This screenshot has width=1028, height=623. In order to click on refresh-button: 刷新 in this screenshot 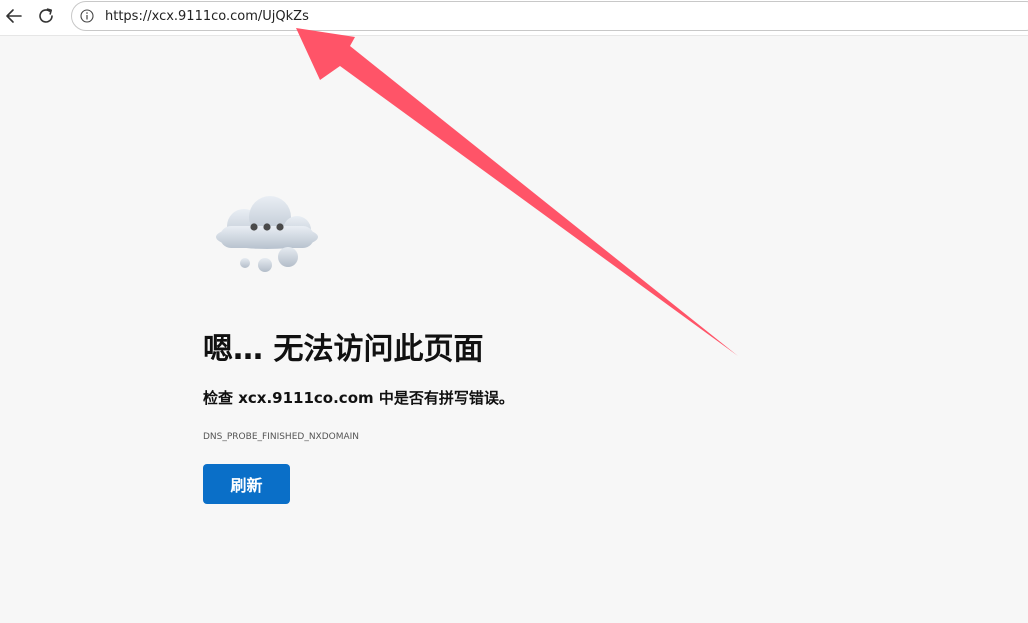, I will do `click(246, 484)`.